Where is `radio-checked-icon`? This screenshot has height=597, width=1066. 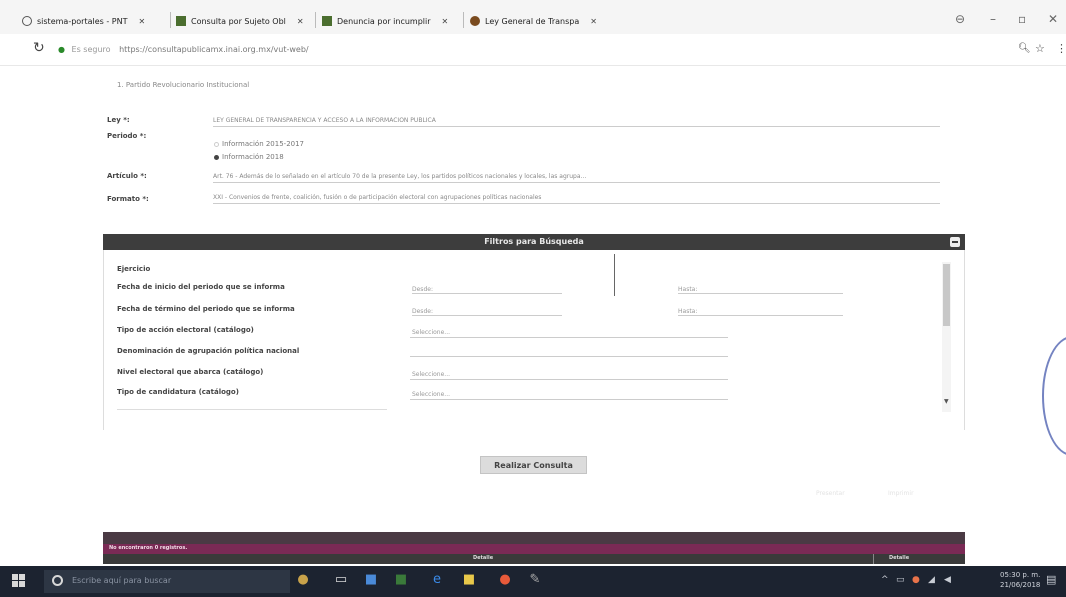
radio-checked-icon is located at coordinates (216, 157).